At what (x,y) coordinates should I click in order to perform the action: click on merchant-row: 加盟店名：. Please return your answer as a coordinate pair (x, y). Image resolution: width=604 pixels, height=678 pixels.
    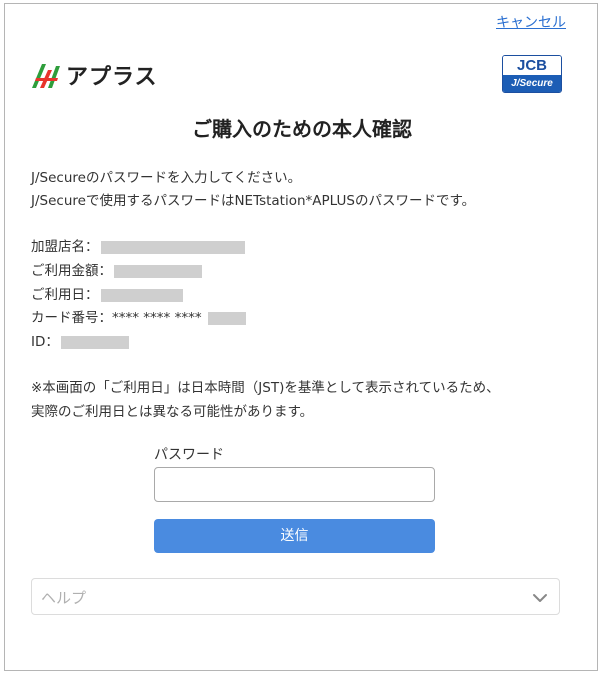
    Looking at the image, I should click on (138, 245).